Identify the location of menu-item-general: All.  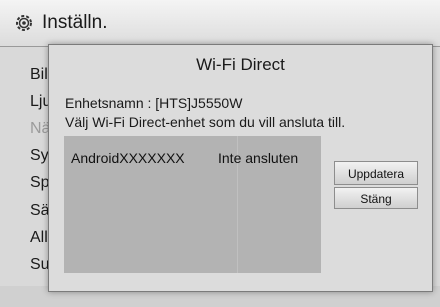
(39, 238).